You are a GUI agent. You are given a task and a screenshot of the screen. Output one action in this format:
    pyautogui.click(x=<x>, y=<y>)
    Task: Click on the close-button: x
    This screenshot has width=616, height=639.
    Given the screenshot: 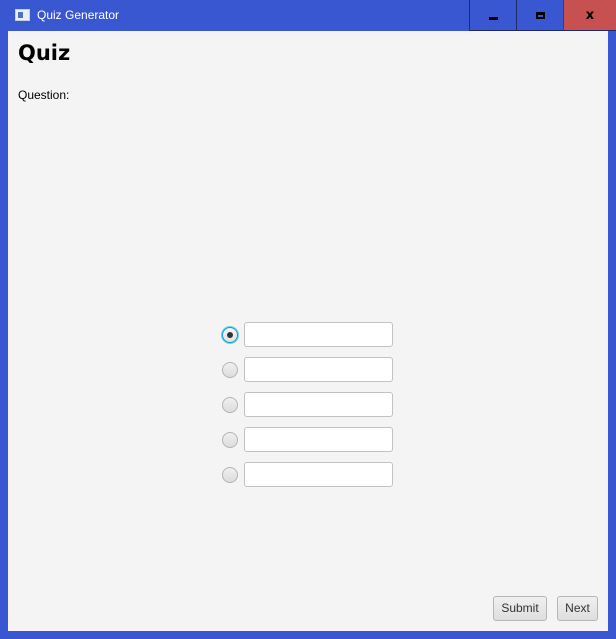 What is the action you would take?
    pyautogui.click(x=589, y=15)
    